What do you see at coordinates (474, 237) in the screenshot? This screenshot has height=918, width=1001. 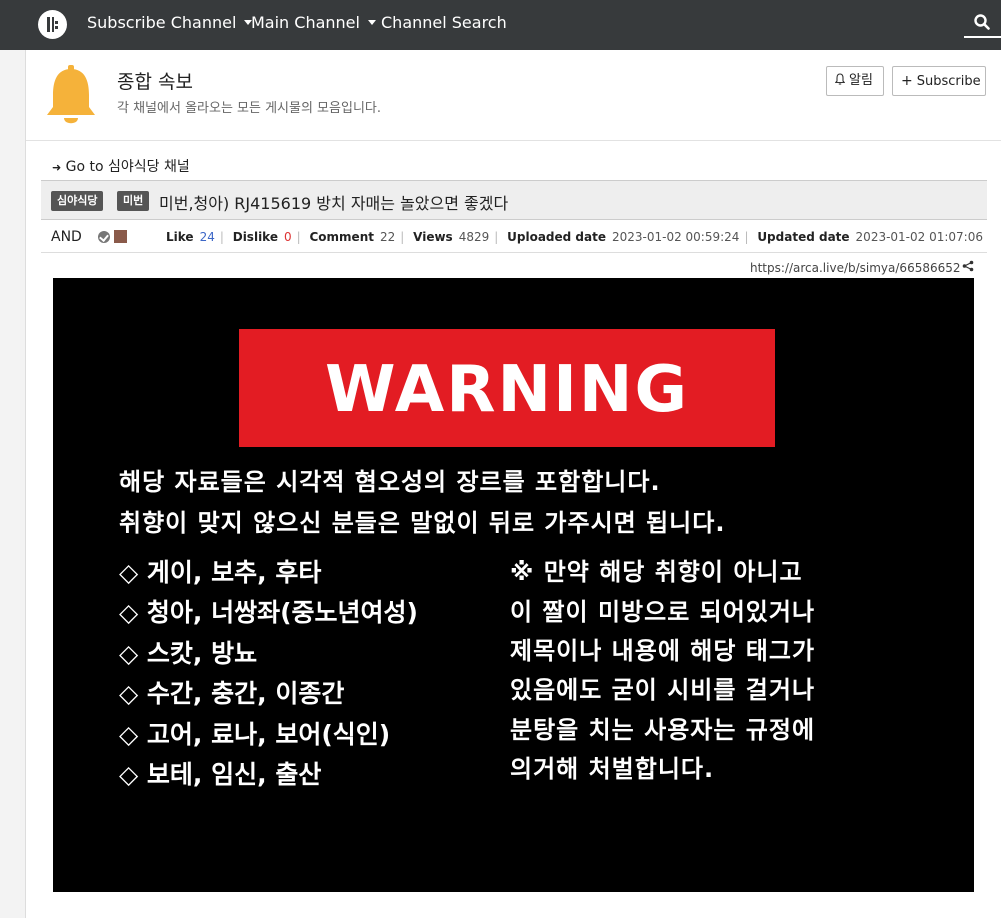 I see `views-count: 4829` at bounding box center [474, 237].